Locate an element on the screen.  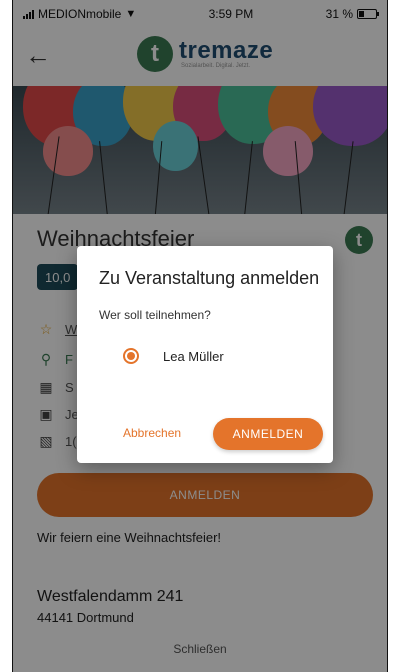
cancel-button: Abbrechen is located at coordinates (152, 433).